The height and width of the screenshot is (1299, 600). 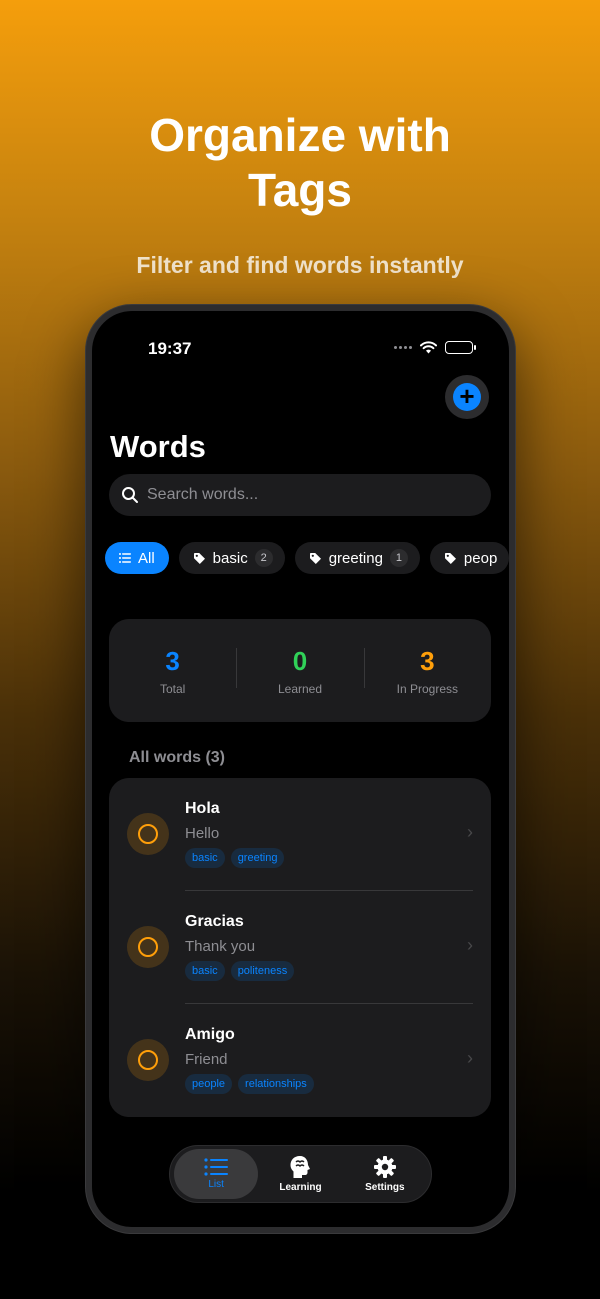 I want to click on status-icons, so click(x=435, y=347).